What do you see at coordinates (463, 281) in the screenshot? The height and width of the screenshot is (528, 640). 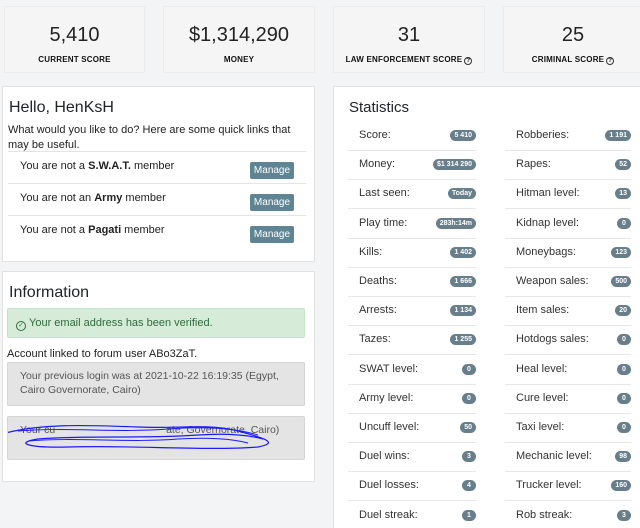 I see `stat-value-badge: 1 666` at bounding box center [463, 281].